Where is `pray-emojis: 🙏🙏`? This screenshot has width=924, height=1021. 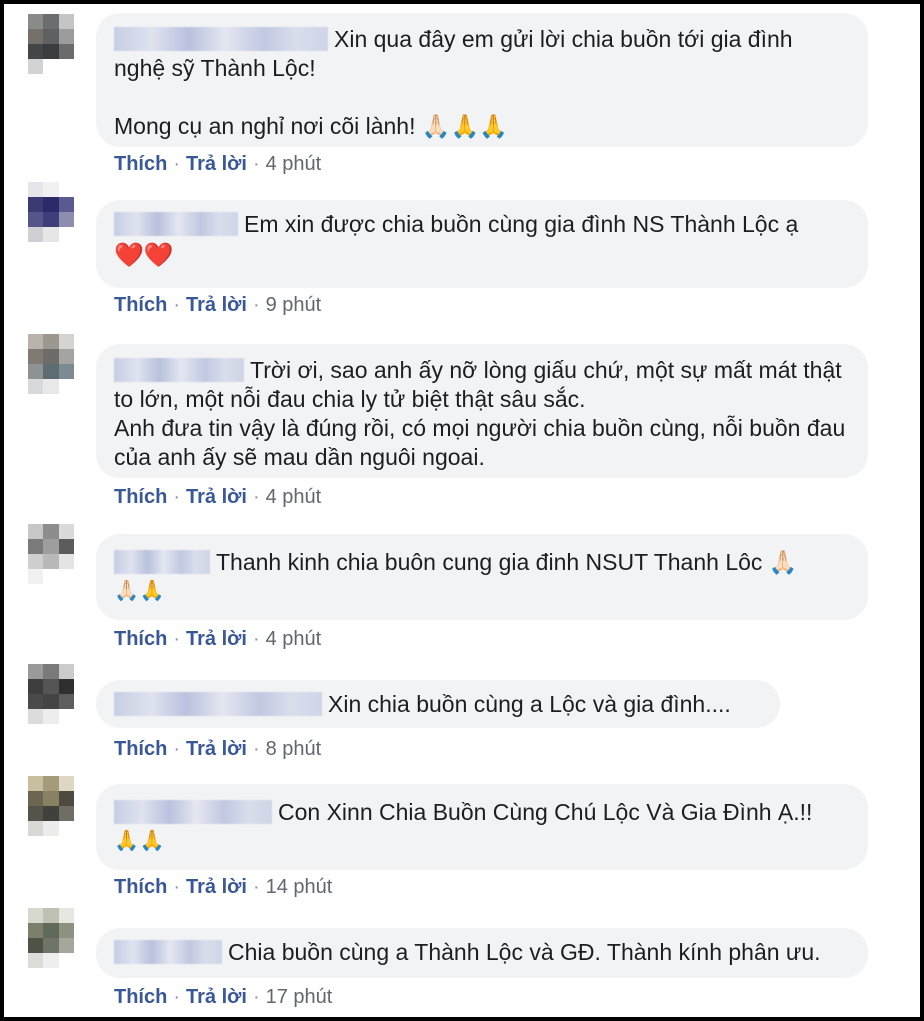
pray-emojis: 🙏🙏 is located at coordinates (140, 841).